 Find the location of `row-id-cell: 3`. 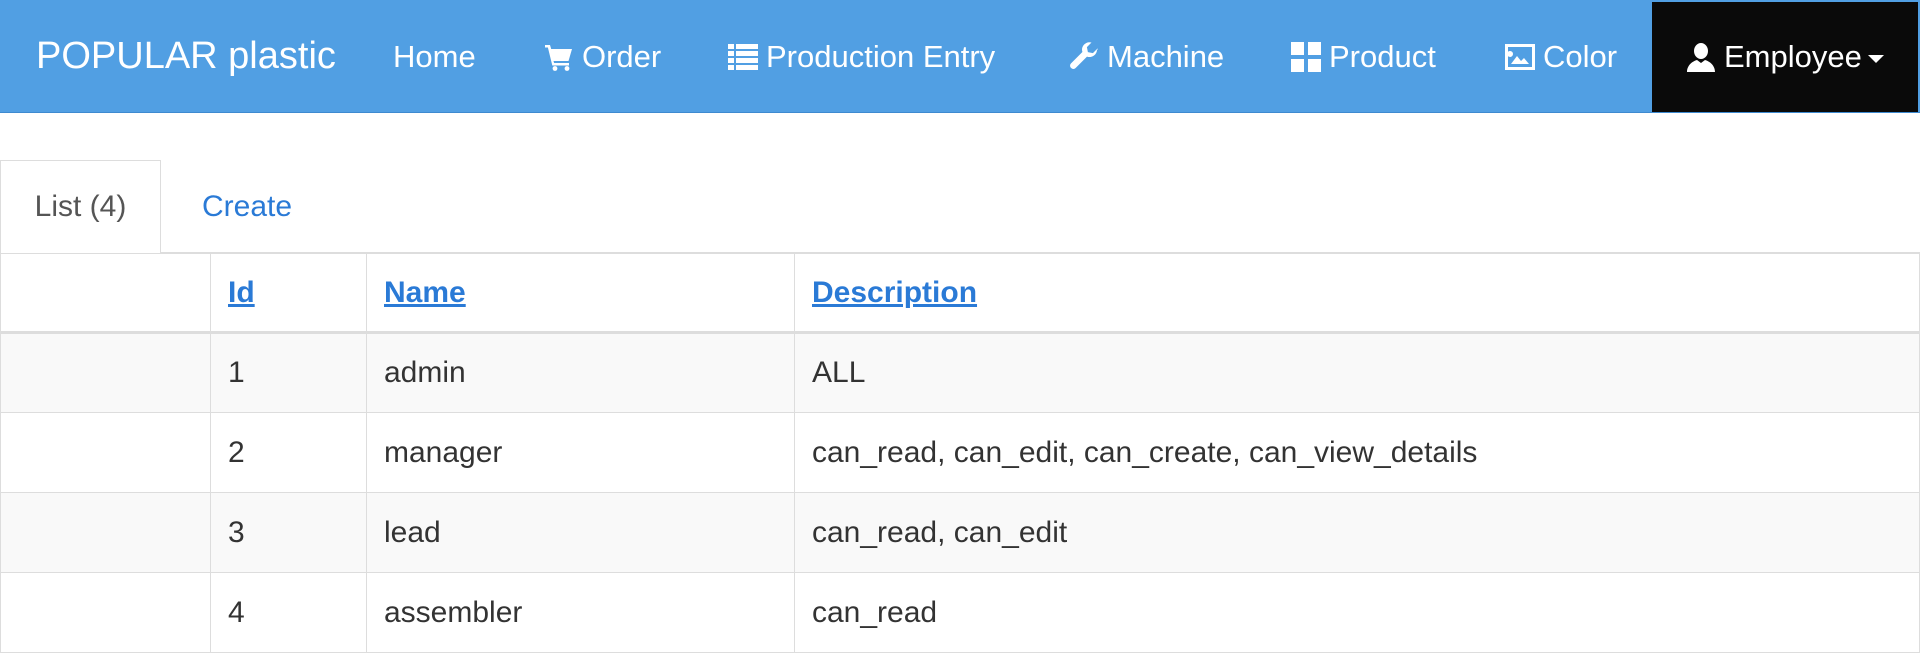

row-id-cell: 3 is located at coordinates (288, 532).